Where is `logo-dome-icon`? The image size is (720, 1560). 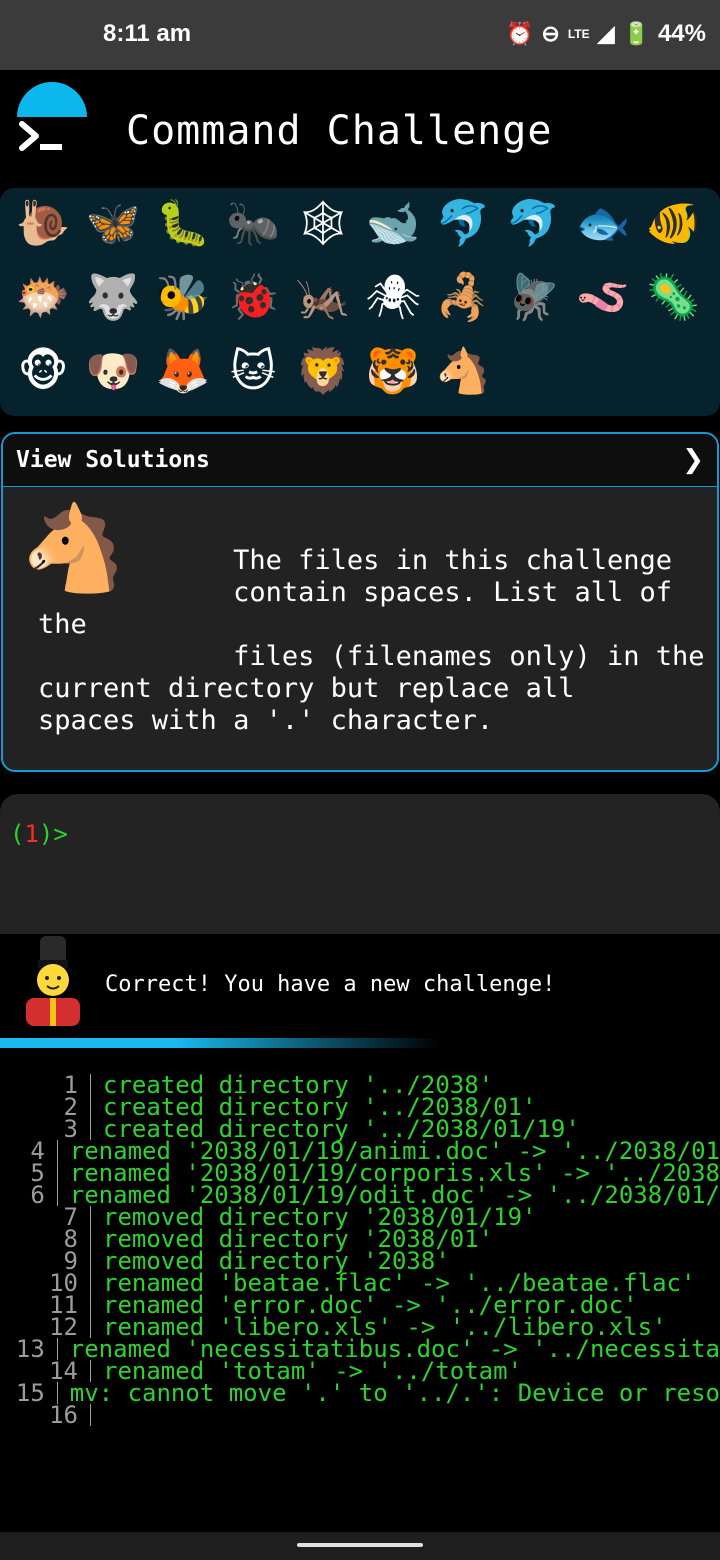
logo-dome-icon is located at coordinates (52, 99).